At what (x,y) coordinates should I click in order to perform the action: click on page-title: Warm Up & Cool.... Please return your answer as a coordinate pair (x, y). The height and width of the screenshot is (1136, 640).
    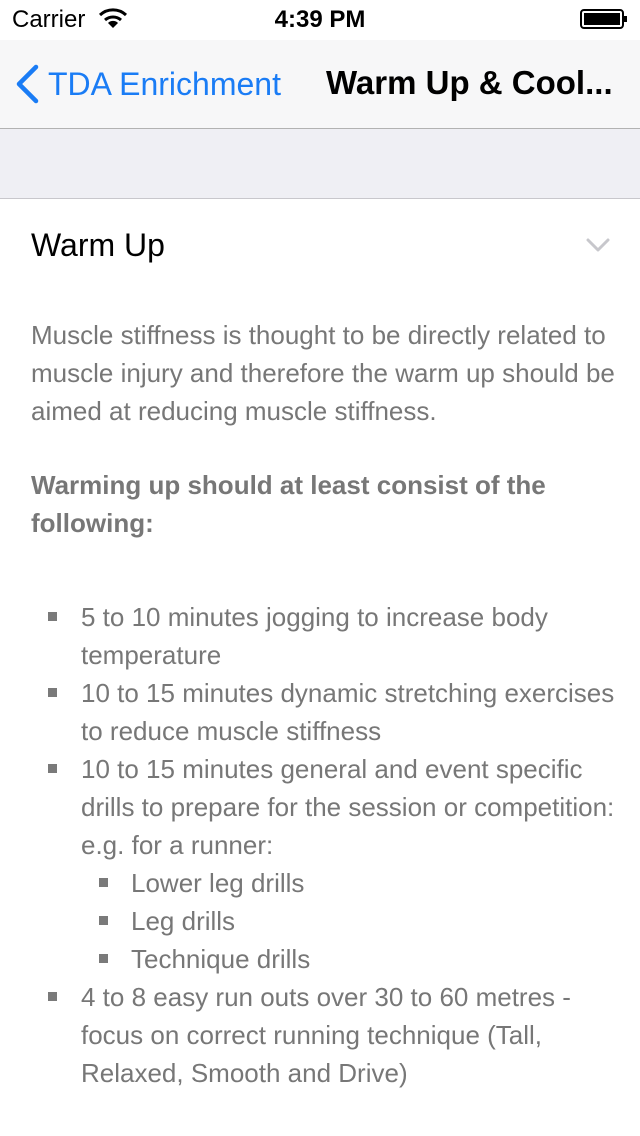
    Looking at the image, I should click on (469, 82).